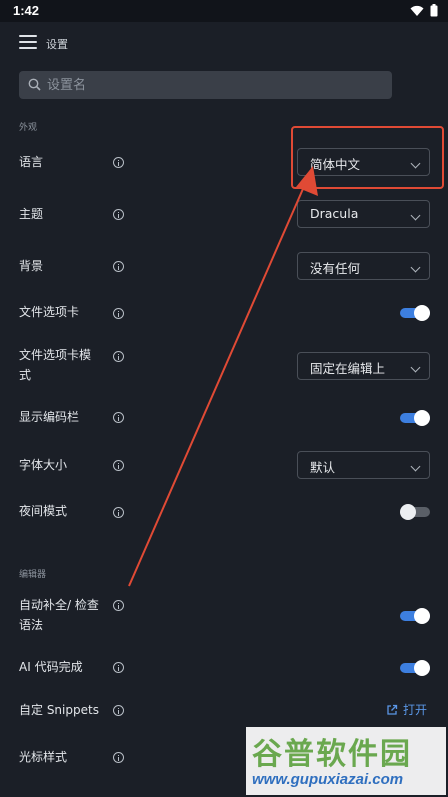 The height and width of the screenshot is (797, 448). What do you see at coordinates (49, 312) in the screenshot?
I see `setting-label-file-tabs: 文件选项卡` at bounding box center [49, 312].